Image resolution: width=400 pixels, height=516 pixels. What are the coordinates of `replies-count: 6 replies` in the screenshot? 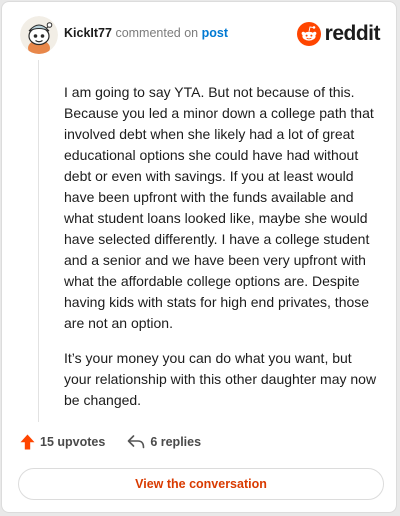 It's located at (176, 442).